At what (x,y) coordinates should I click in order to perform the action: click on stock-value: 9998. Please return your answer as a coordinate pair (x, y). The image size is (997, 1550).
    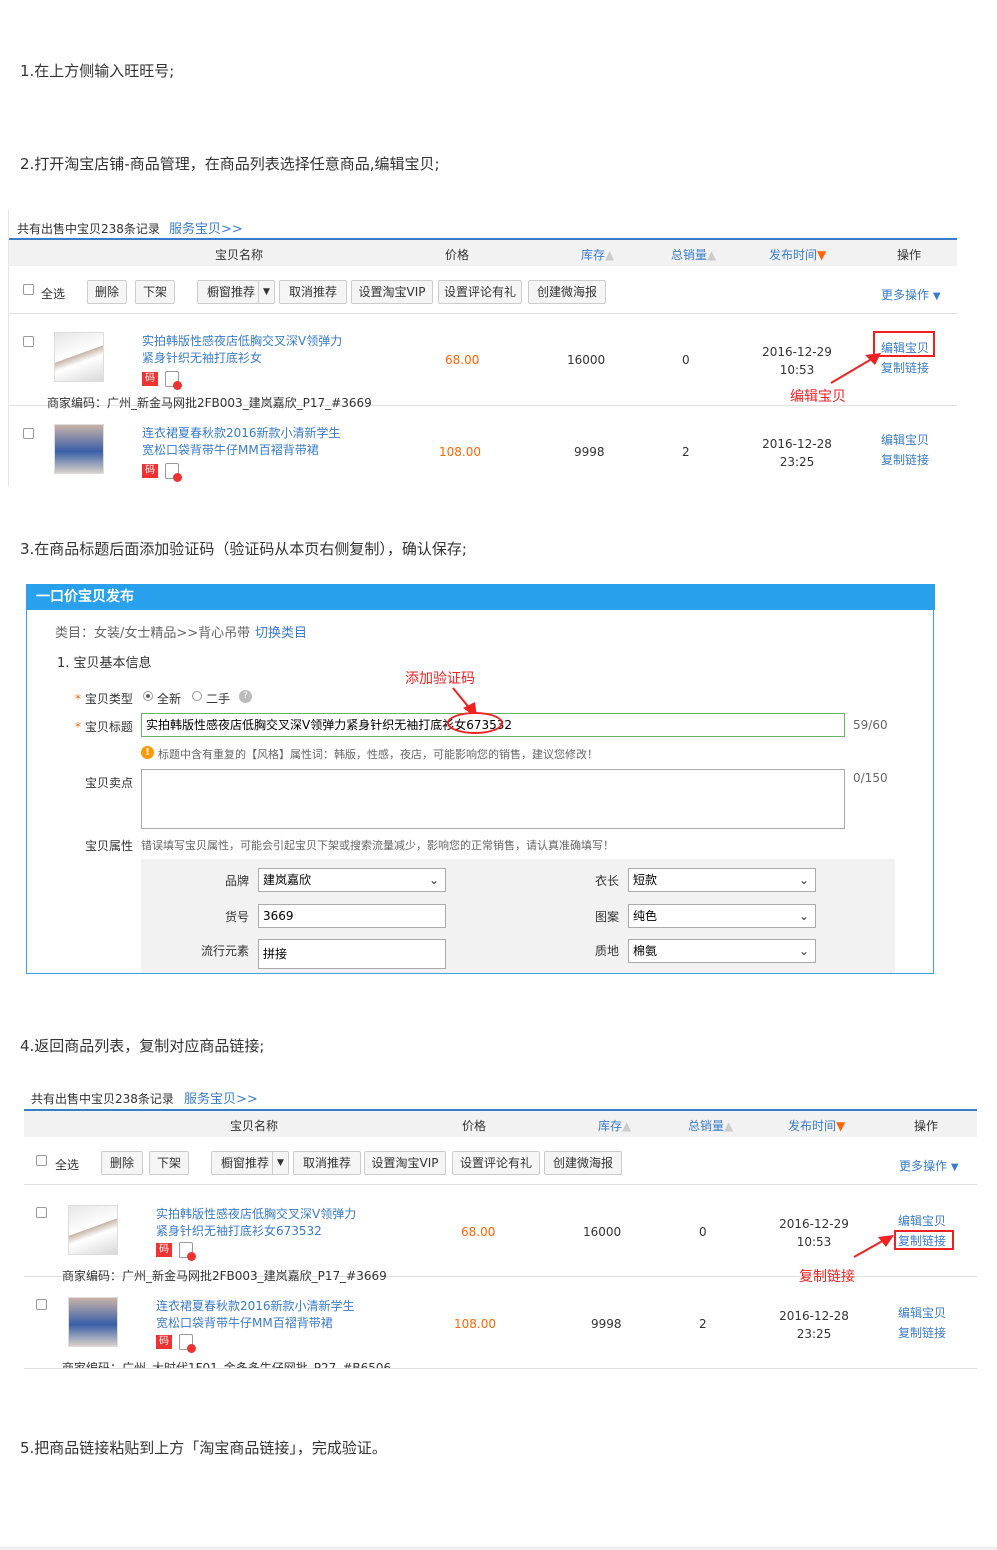
    Looking at the image, I should click on (589, 452).